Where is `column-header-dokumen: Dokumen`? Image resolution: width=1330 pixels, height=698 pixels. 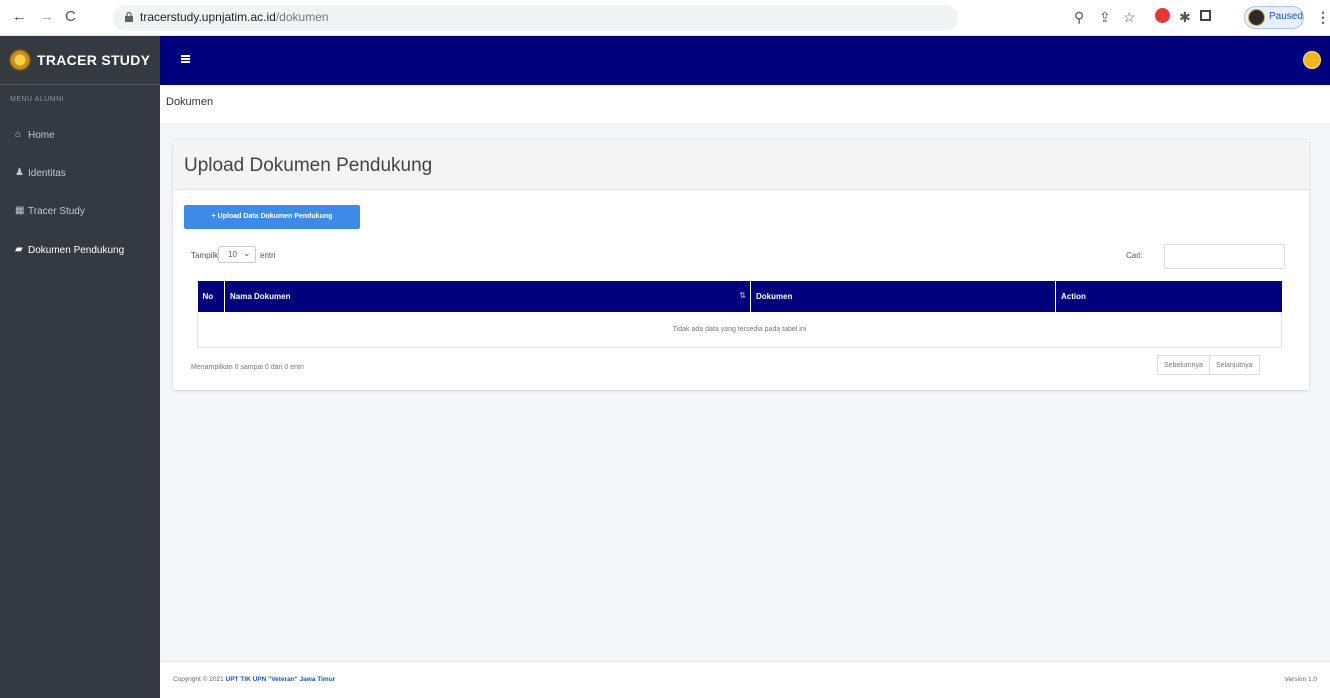
column-header-dokumen: Dokumen is located at coordinates (903, 296).